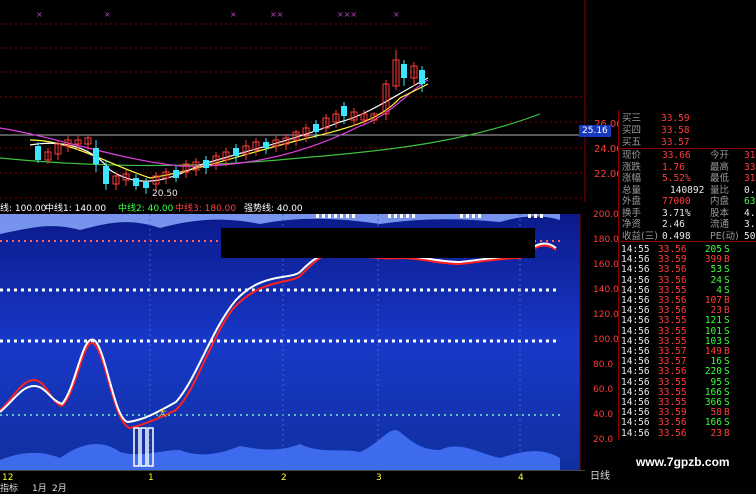  I want to click on stat-value-2: 33.8, so click(750, 167).